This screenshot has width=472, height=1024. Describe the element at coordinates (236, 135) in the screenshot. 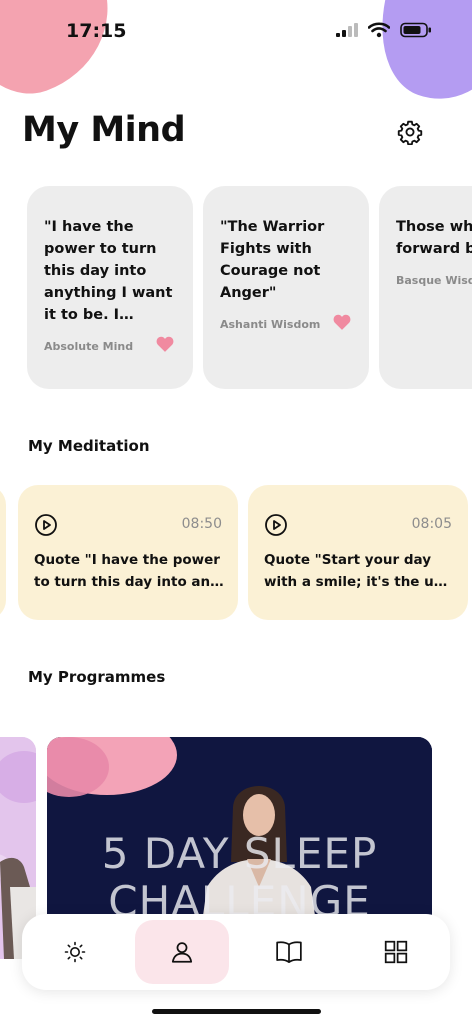

I see `header: My Mind` at that location.